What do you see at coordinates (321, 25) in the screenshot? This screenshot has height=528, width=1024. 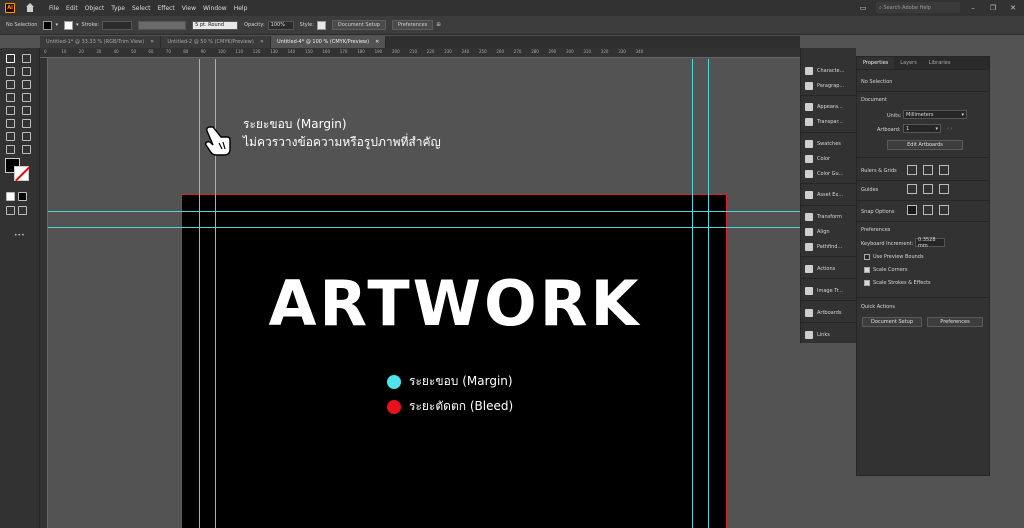 I see `style-swatch` at bounding box center [321, 25].